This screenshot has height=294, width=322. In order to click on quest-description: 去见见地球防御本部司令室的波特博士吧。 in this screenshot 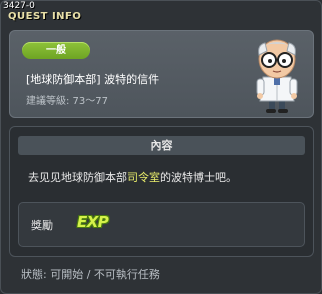, I will do `click(132, 177)`.